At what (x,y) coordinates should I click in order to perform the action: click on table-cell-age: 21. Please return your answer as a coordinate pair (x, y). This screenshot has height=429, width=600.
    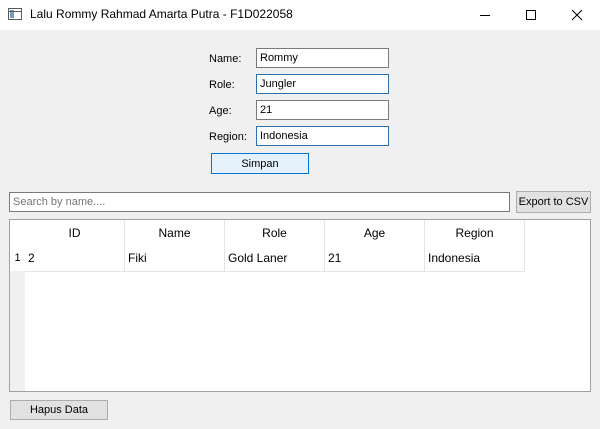
    Looking at the image, I should click on (375, 258).